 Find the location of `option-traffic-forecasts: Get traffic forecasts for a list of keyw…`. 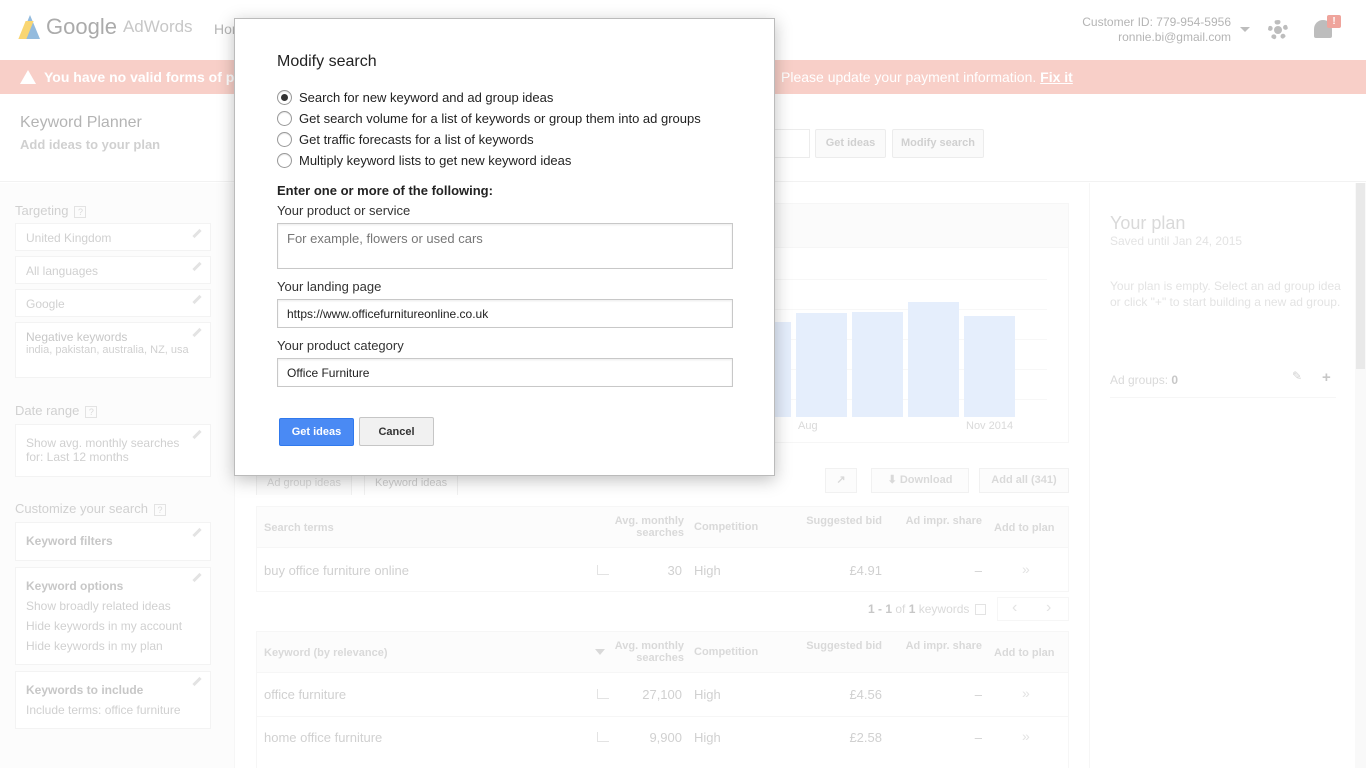

option-traffic-forecasts: Get traffic forecasts for a list of keyw… is located at coordinates (405, 139).